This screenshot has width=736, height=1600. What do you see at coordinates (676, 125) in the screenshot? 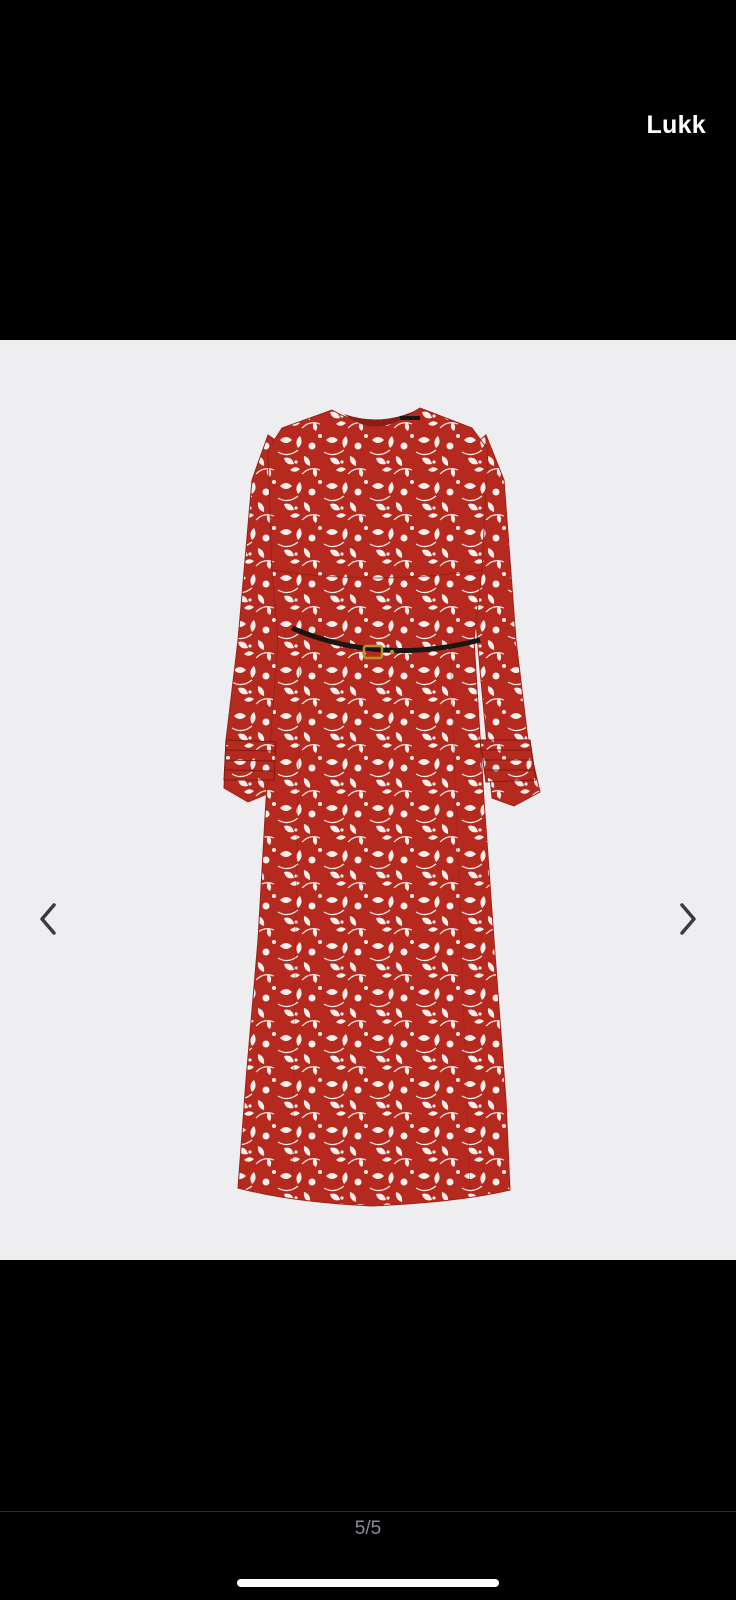
I see `close-button: Lukk` at bounding box center [676, 125].